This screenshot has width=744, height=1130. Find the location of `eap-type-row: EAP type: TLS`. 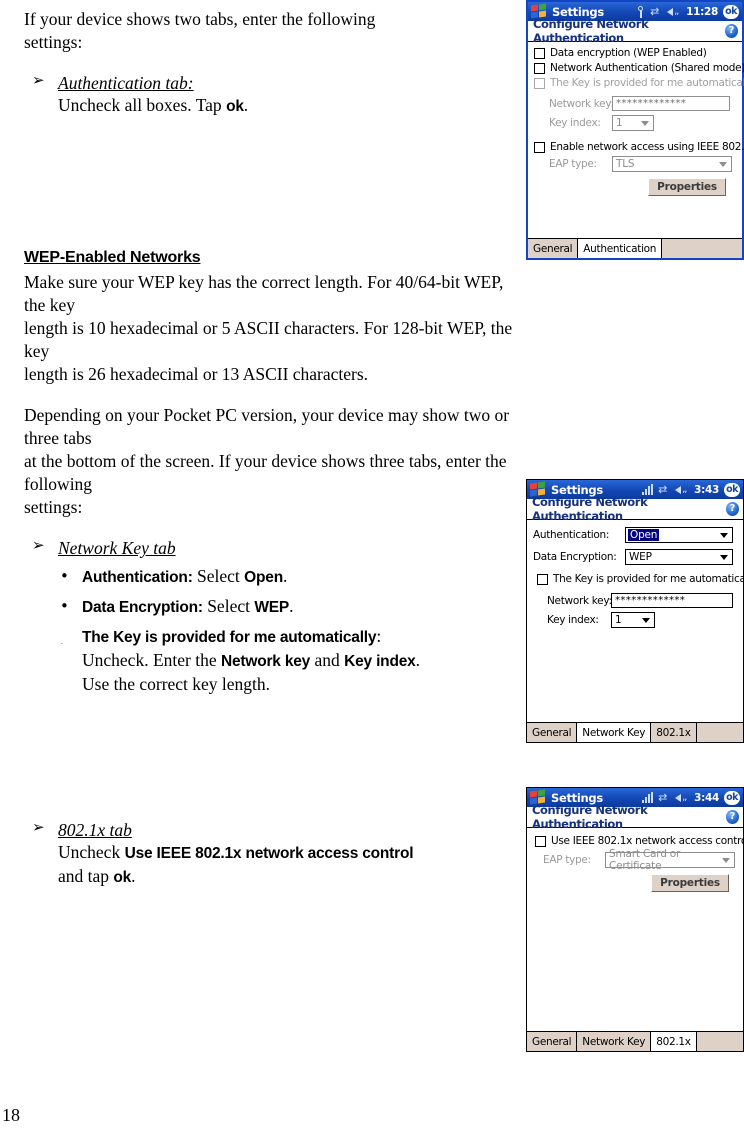

eap-type-row: EAP type: TLS is located at coordinates (635, 164).